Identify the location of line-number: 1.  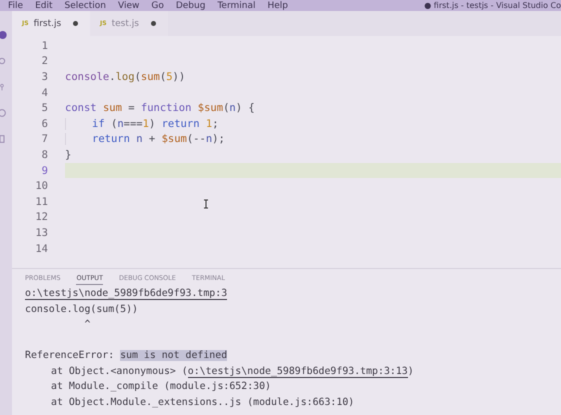
(44, 46).